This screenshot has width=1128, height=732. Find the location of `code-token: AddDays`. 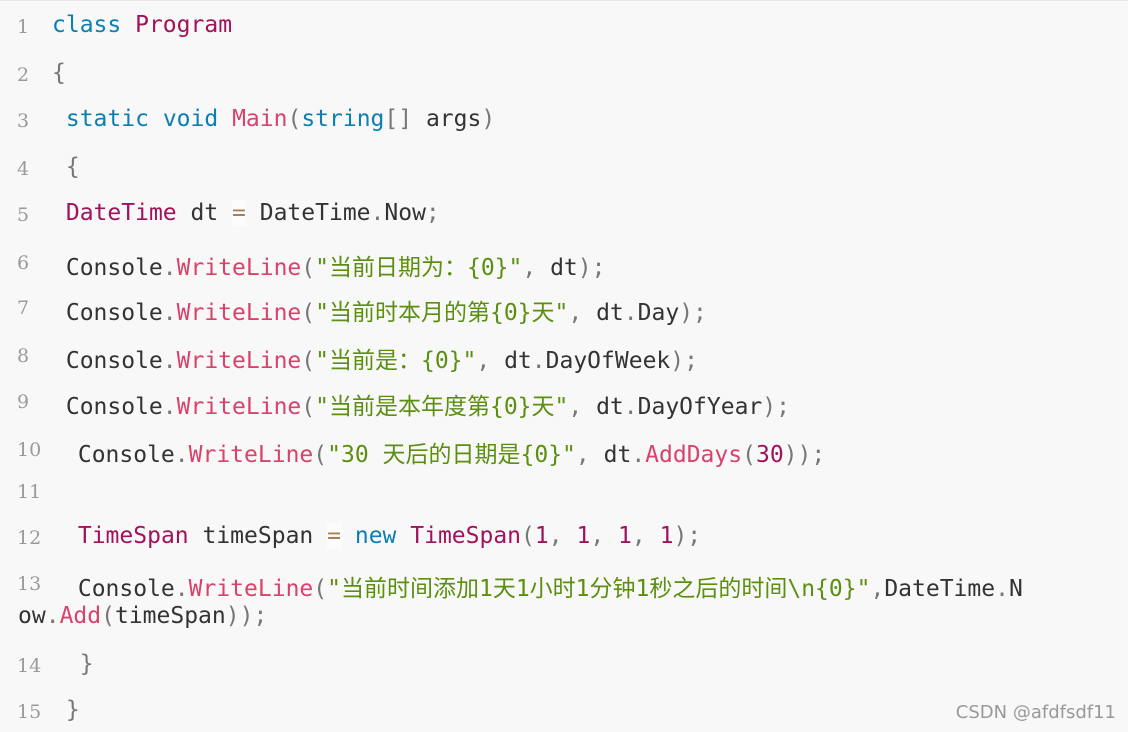

code-token: AddDays is located at coordinates (694, 455).